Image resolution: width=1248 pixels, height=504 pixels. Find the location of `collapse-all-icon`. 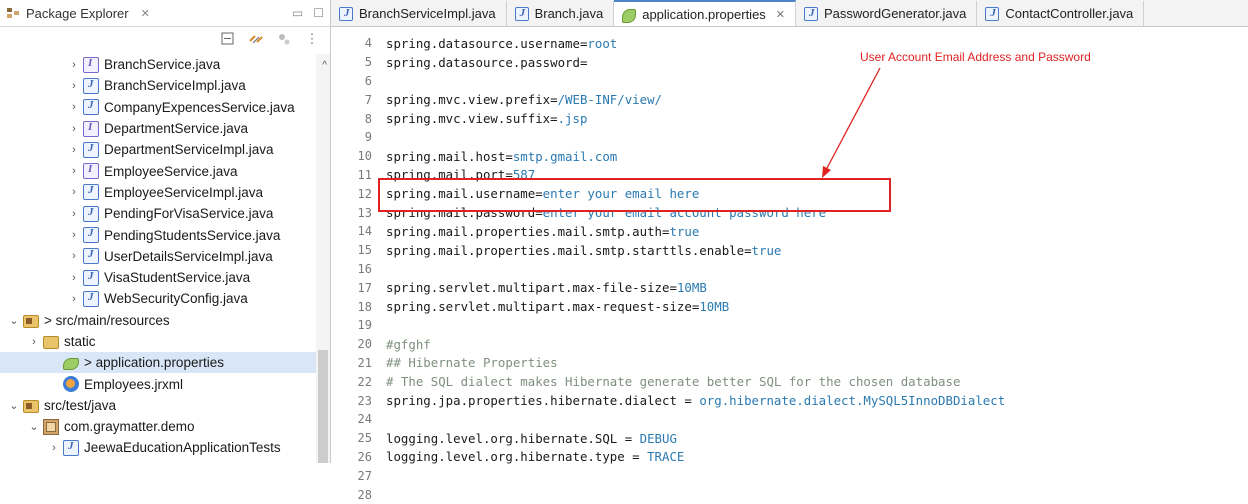

collapse-all-icon is located at coordinates (228, 39).